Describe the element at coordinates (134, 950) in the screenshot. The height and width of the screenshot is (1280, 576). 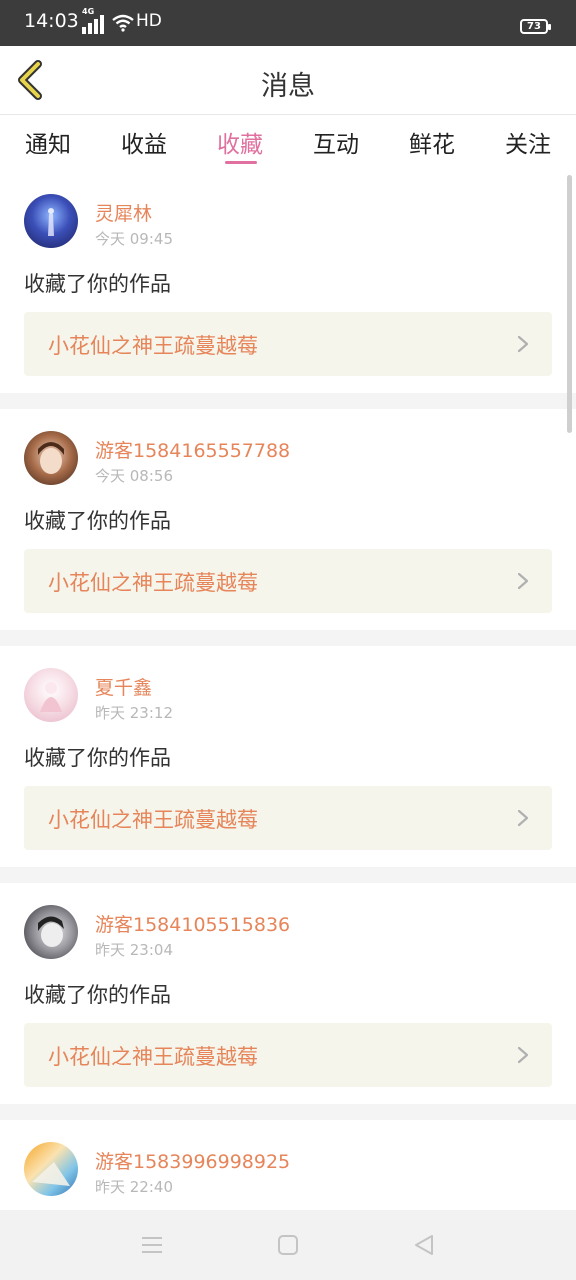
I see `timestamp: 昨天 23:04` at that location.